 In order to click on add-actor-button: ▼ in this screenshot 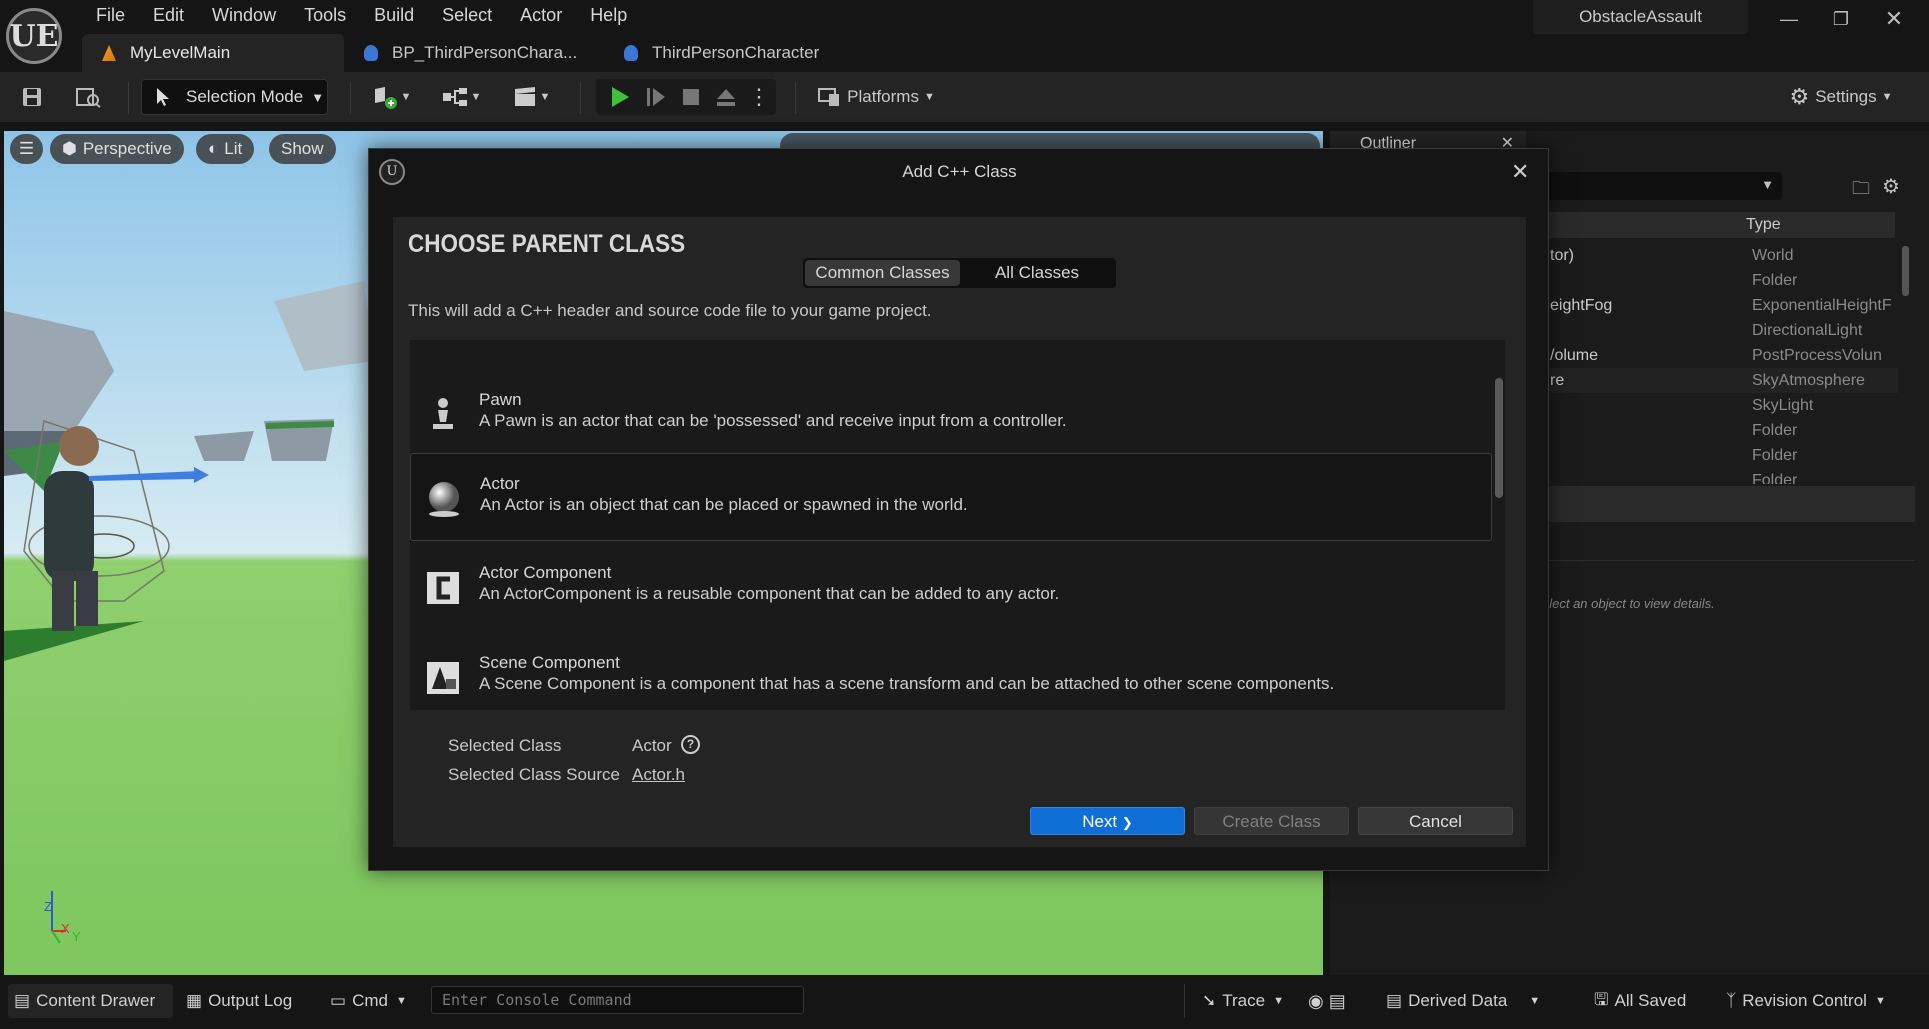, I will do `click(391, 97)`.